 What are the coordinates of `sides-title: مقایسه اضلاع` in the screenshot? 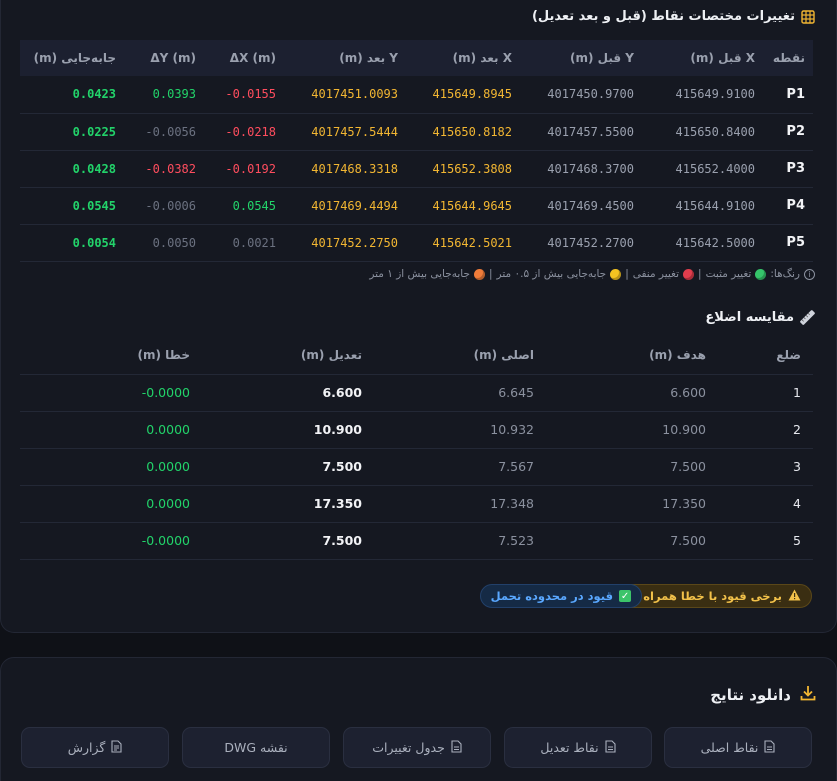 It's located at (760, 317).